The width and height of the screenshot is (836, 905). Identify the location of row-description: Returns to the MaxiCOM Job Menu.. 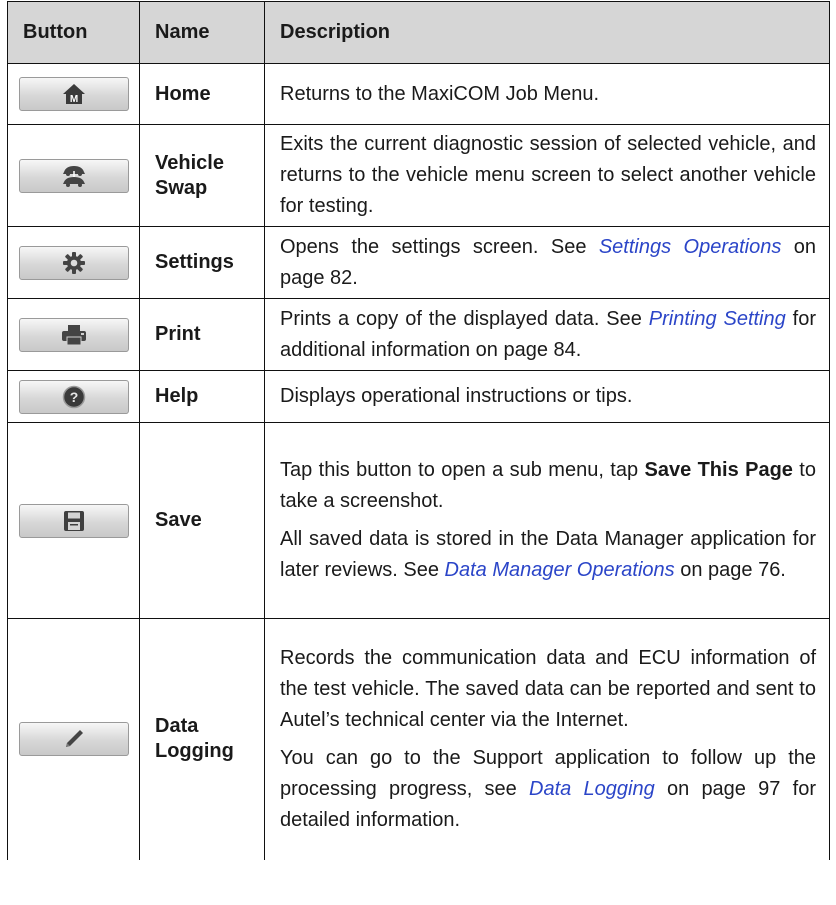
(547, 94).